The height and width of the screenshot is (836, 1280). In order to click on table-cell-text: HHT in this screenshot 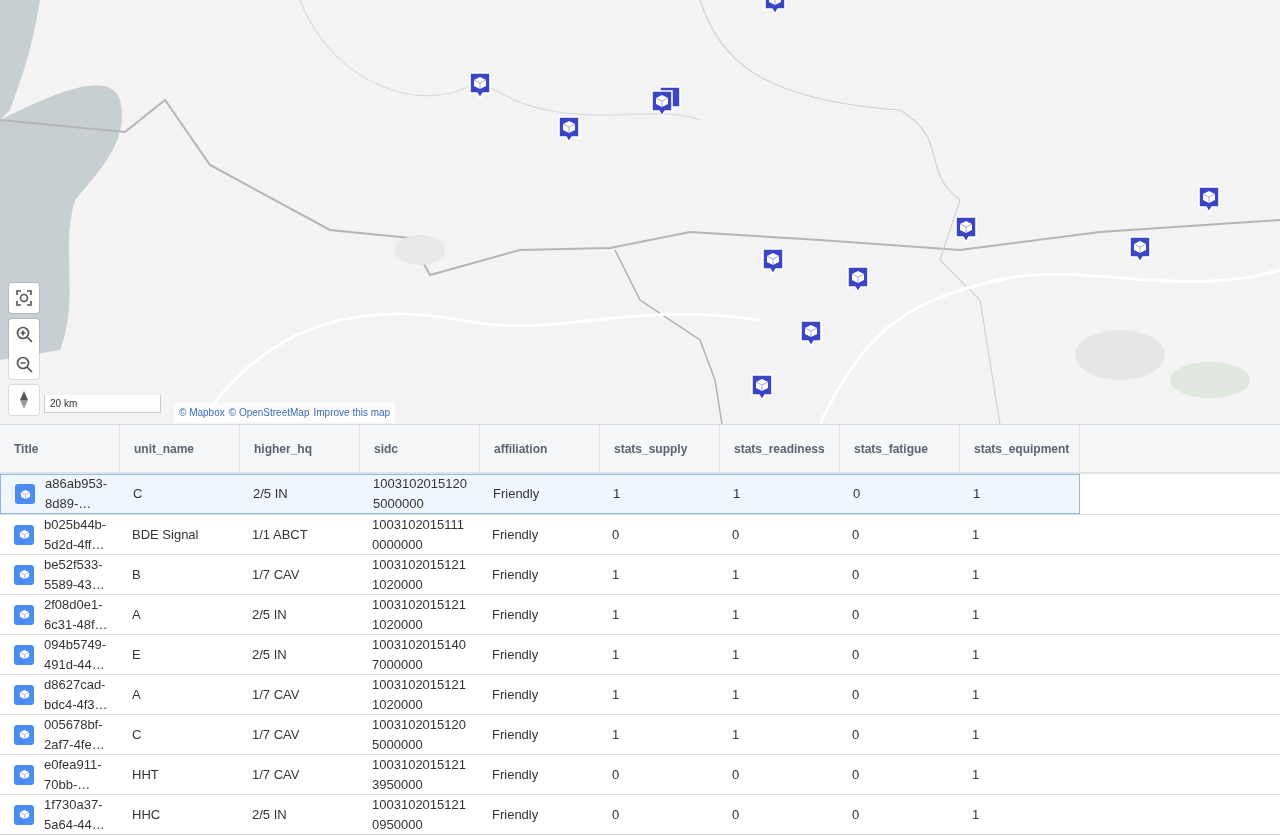, I will do `click(145, 774)`.